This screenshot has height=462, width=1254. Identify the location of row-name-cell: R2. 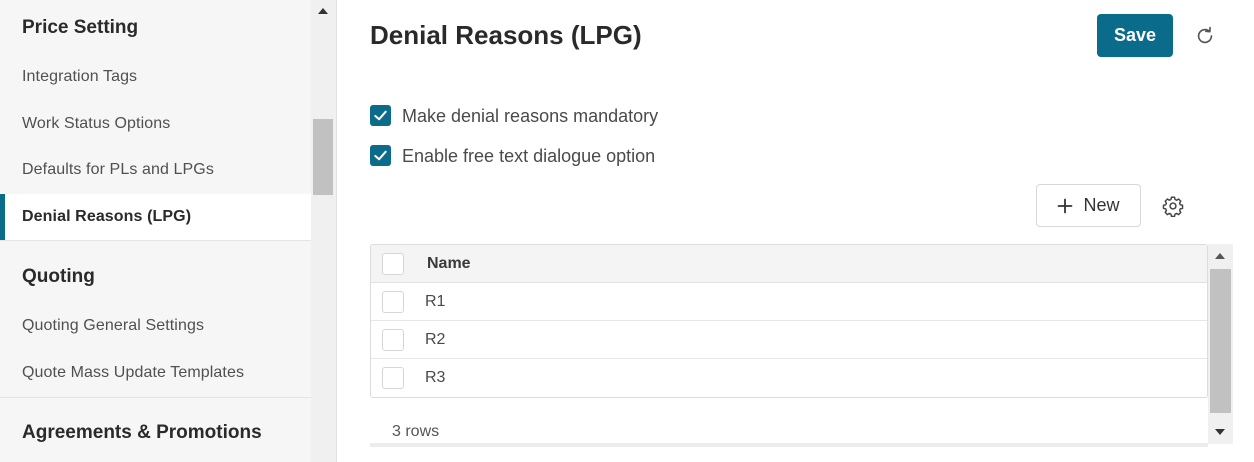
(435, 339).